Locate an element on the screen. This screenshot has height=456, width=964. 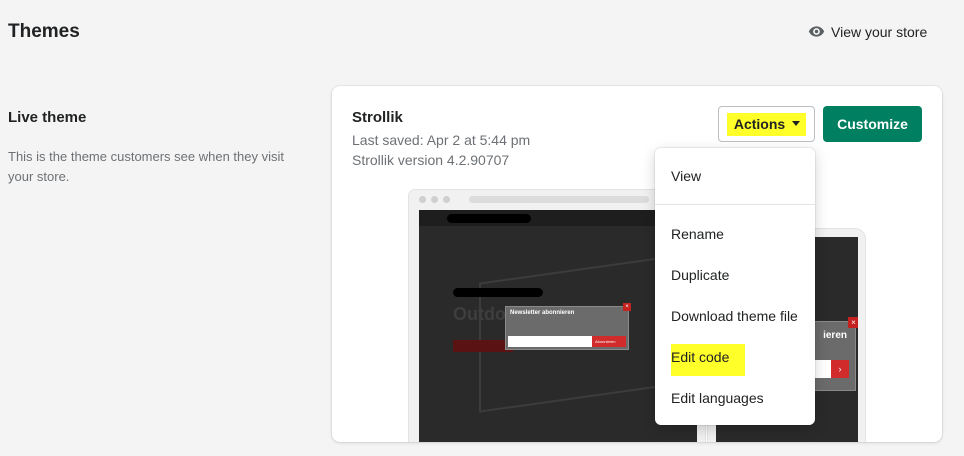
preview-popup-button: Abonnieren is located at coordinates (609, 341).